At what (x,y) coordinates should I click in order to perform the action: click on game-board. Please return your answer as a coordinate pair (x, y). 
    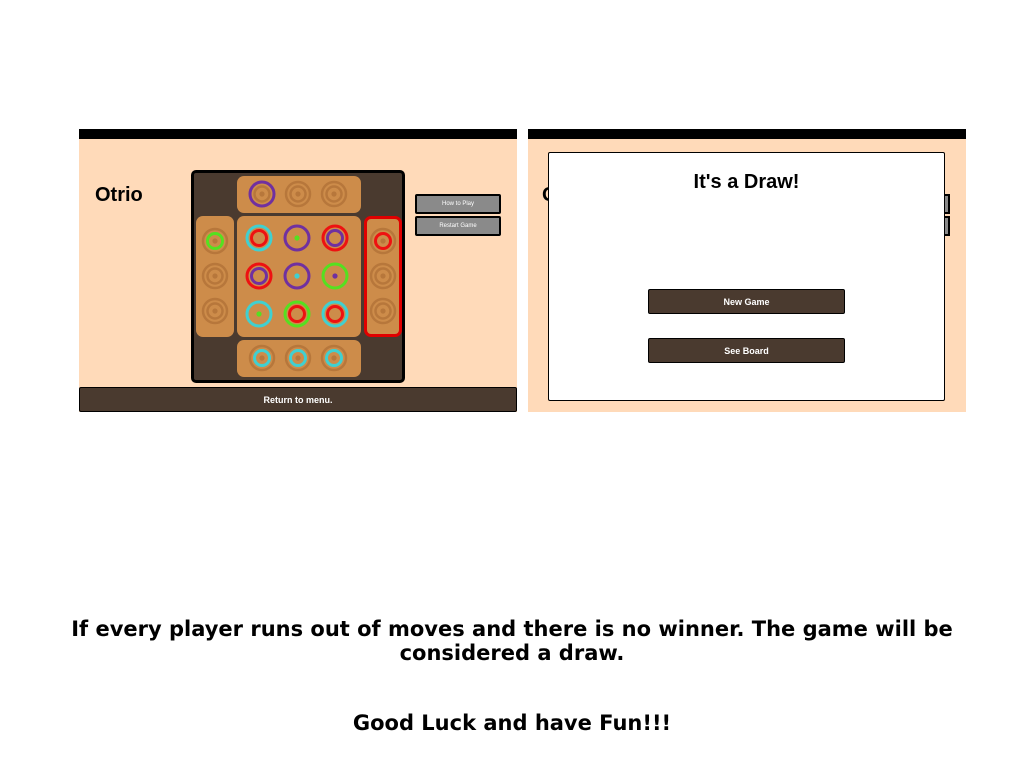
    Looking at the image, I should click on (298, 276).